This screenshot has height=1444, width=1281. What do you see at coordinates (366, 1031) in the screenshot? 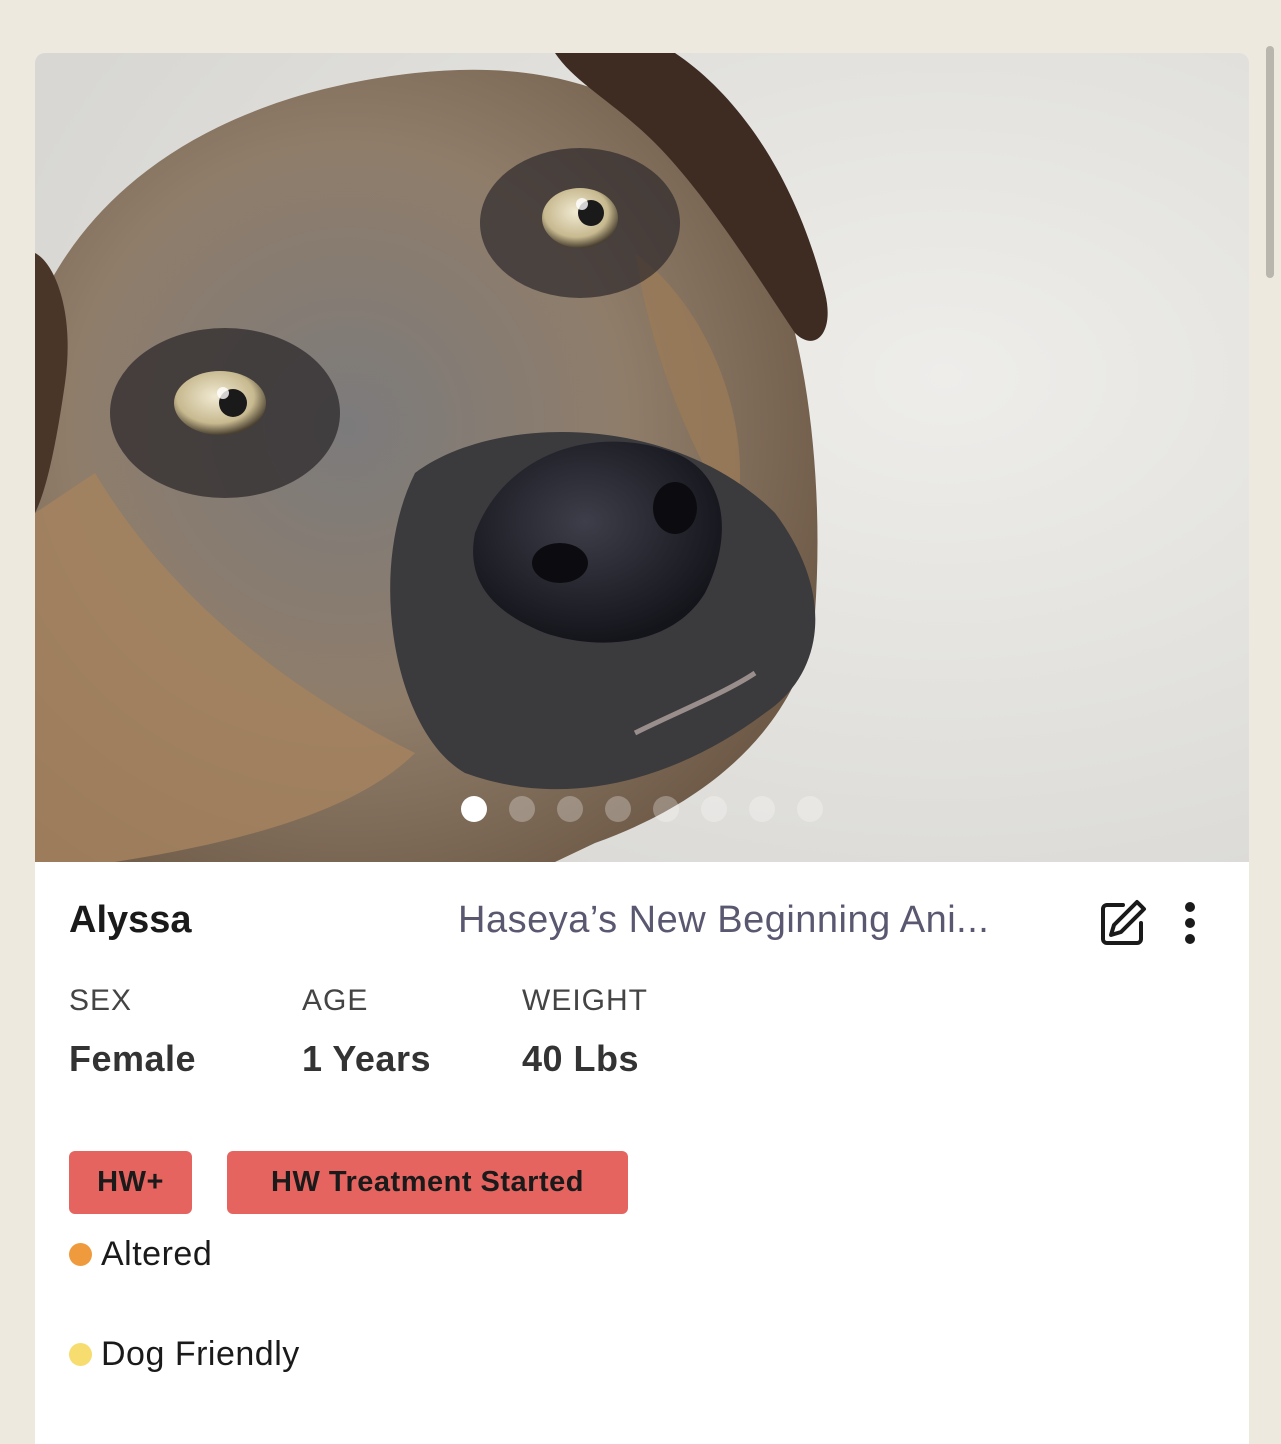
I see `stat-age: AGE 1 Years` at bounding box center [366, 1031].